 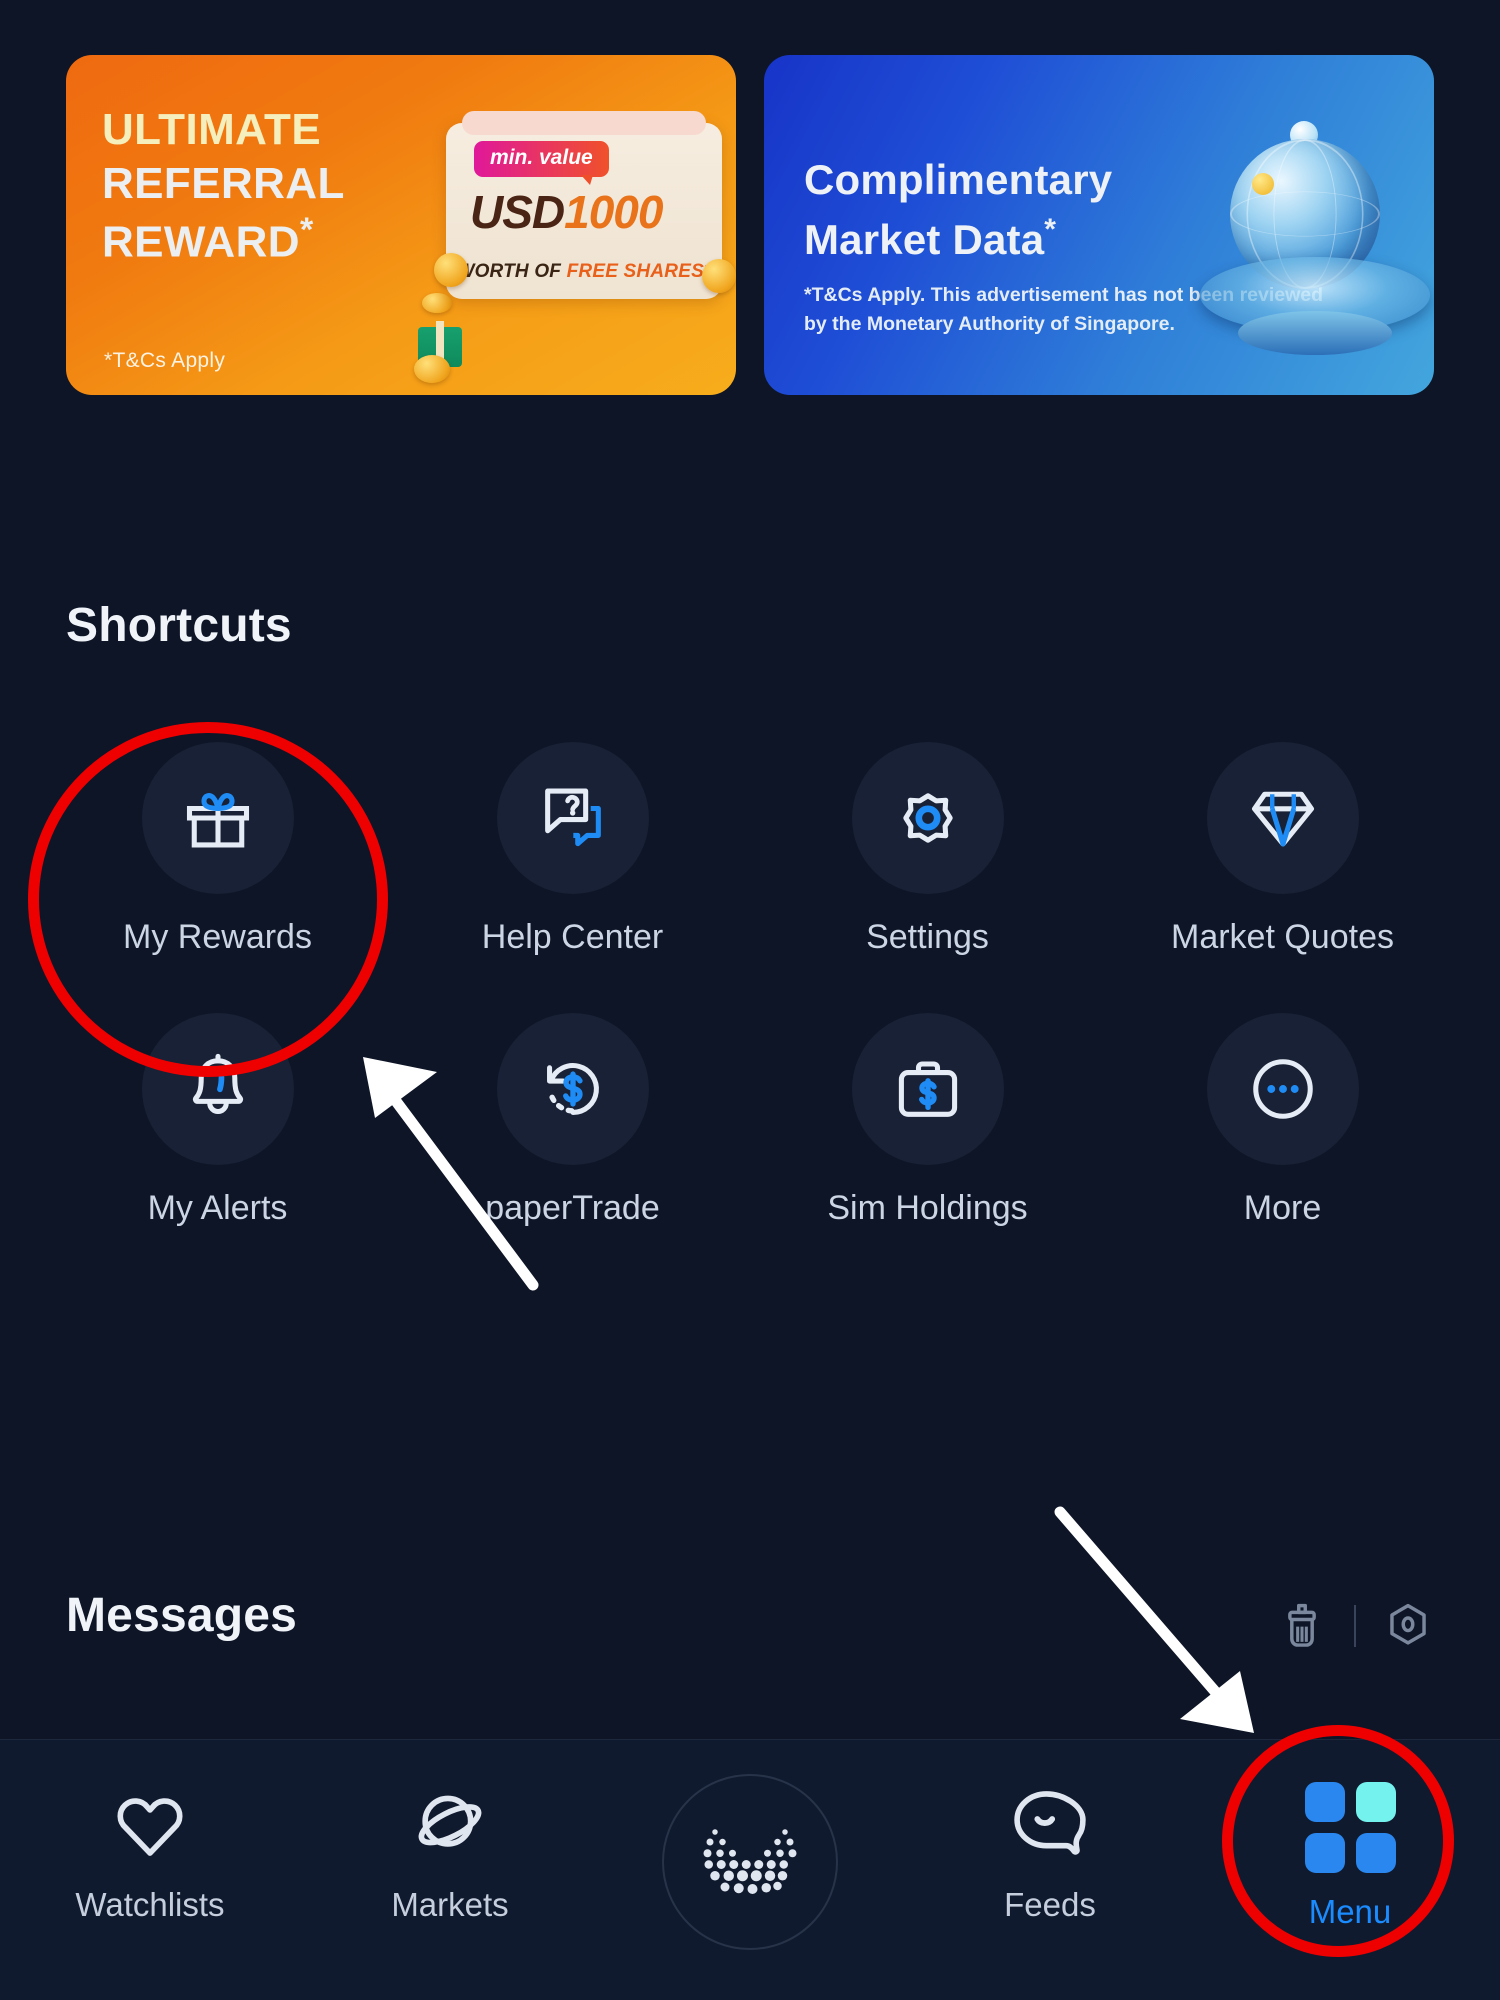 What do you see at coordinates (1408, 1626) in the screenshot?
I see `settings-hex-icon` at bounding box center [1408, 1626].